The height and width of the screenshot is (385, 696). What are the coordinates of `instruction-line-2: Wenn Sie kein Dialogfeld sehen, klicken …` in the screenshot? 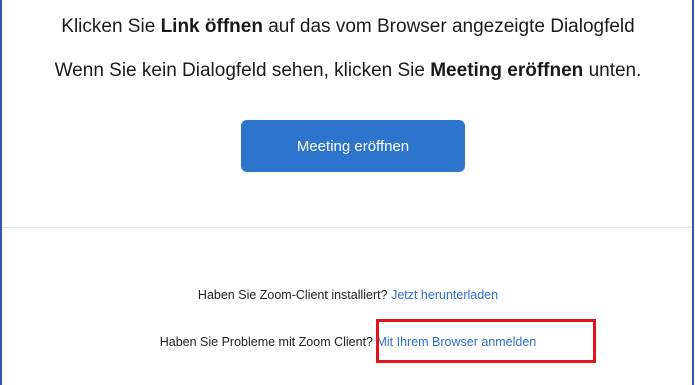 It's located at (348, 71).